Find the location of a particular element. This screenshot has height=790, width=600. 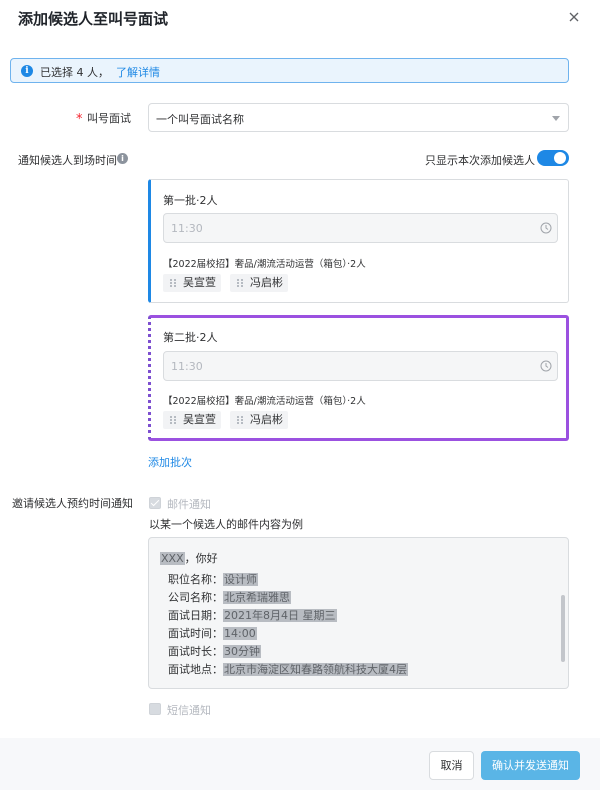

close-icon is located at coordinates (574, 17).